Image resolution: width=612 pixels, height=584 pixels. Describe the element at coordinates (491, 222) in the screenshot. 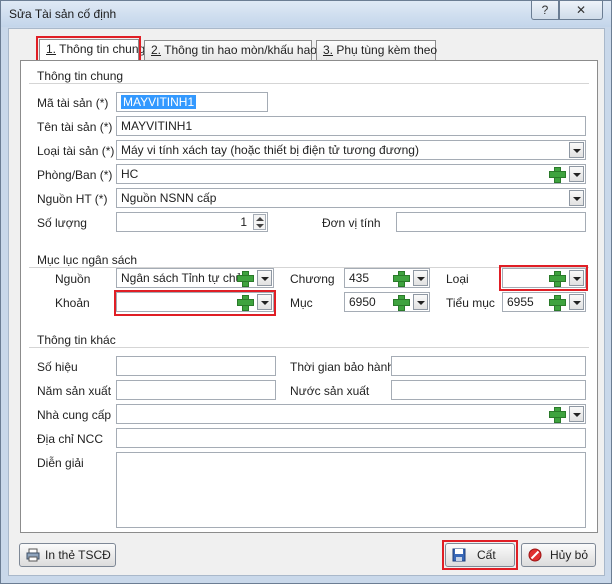

I see `unit-input` at that location.